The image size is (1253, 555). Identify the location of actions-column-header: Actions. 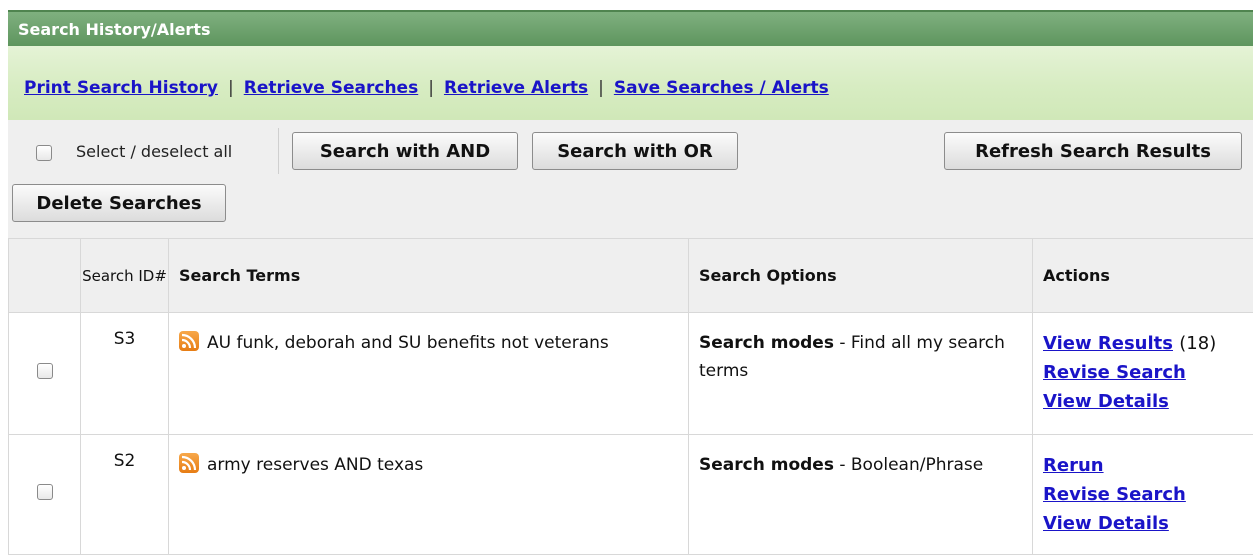
(1143, 276).